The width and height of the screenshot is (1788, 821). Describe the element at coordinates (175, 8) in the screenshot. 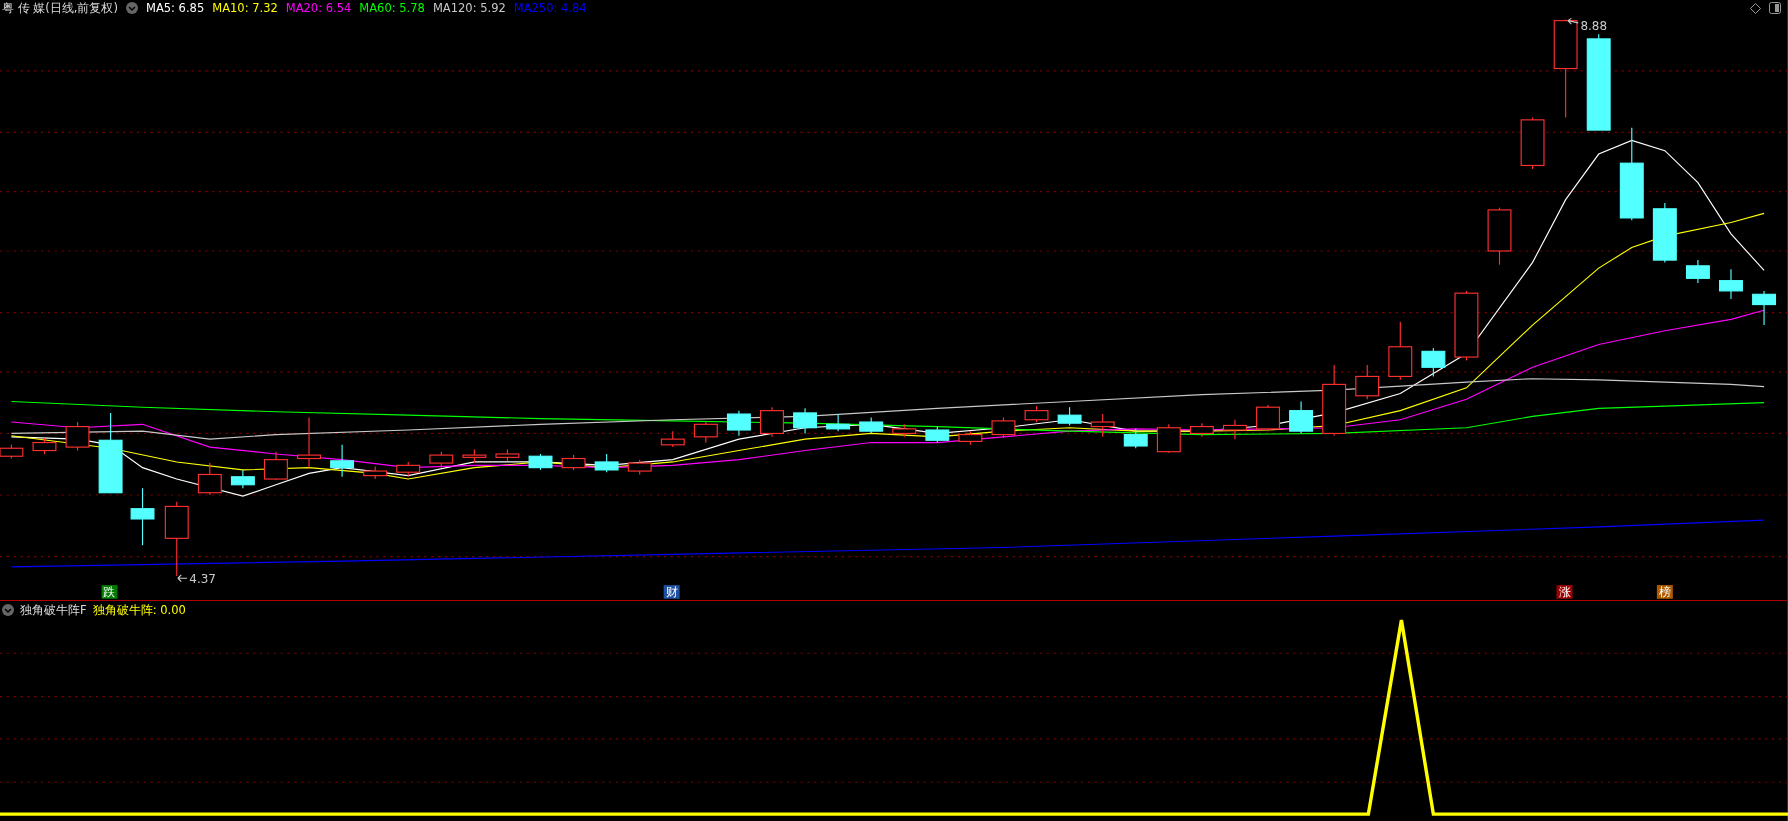

I see `moving-average-value: MA5: 6.85` at that location.